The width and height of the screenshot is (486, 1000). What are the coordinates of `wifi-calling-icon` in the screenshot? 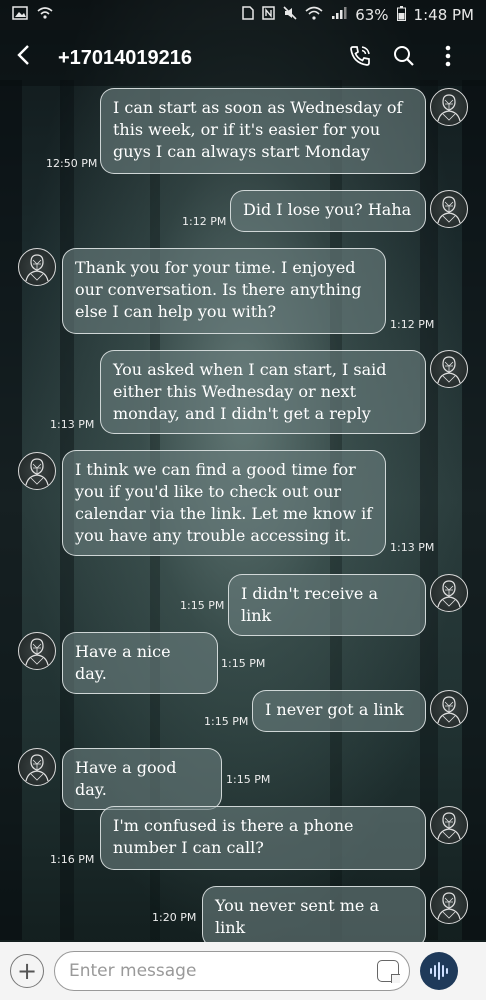 It's located at (45, 15).